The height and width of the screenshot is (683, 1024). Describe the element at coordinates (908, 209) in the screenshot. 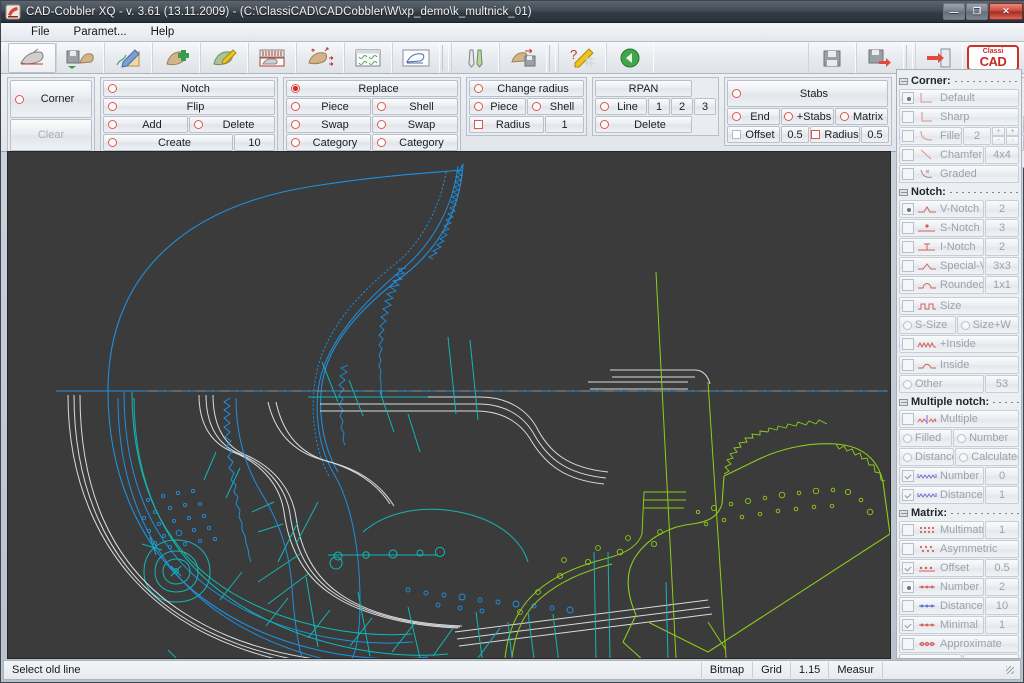

I see `v-notch-state-icon` at that location.